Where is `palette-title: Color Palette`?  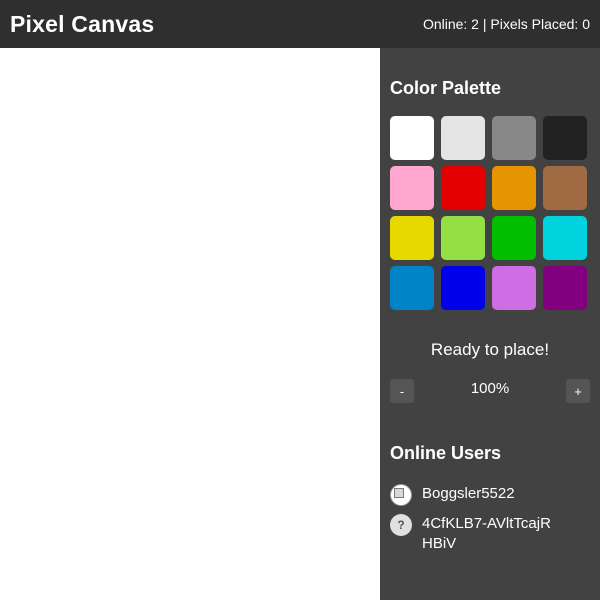
palette-title: Color Palette is located at coordinates (446, 88).